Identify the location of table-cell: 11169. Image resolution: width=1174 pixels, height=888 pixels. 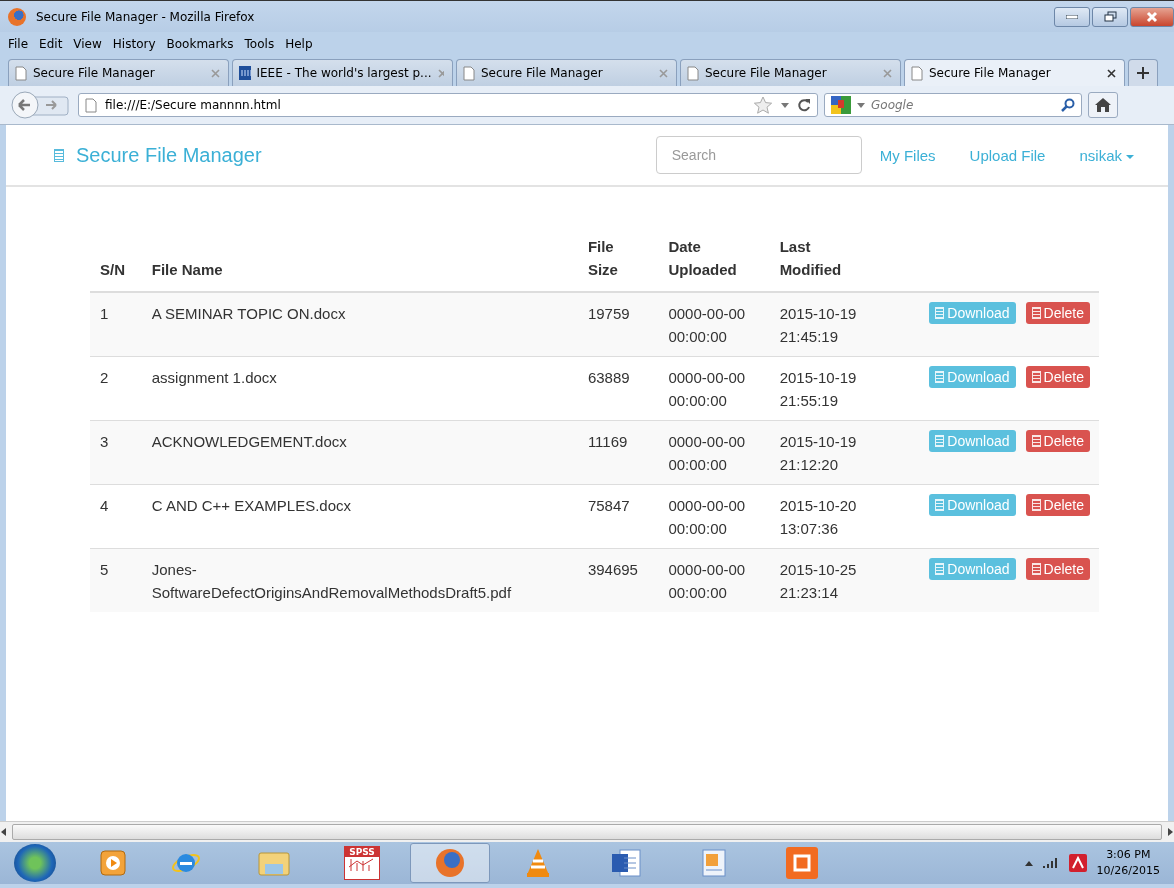
(618, 452).